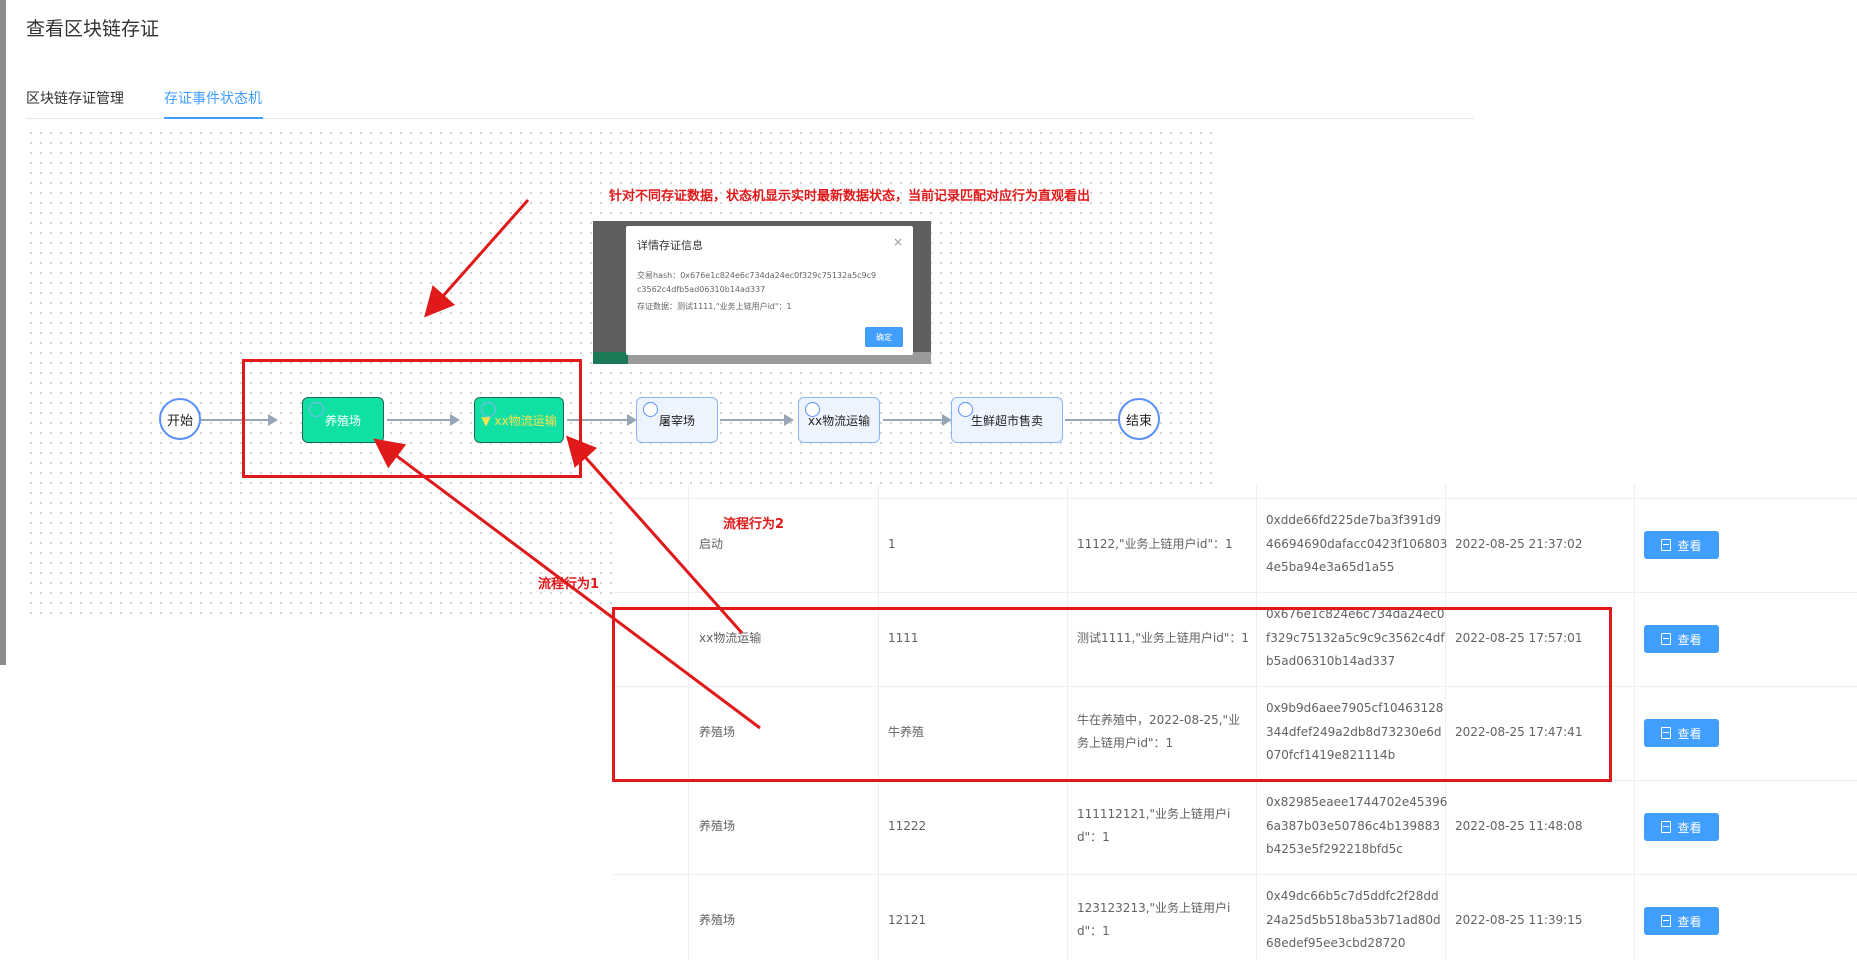  Describe the element at coordinates (907, 826) in the screenshot. I see `name-cell: 11222` at that location.